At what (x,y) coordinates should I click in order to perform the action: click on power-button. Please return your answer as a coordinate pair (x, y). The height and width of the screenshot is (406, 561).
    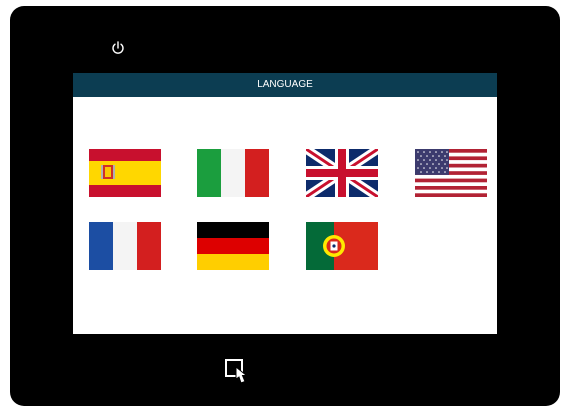
    Looking at the image, I should click on (118, 48).